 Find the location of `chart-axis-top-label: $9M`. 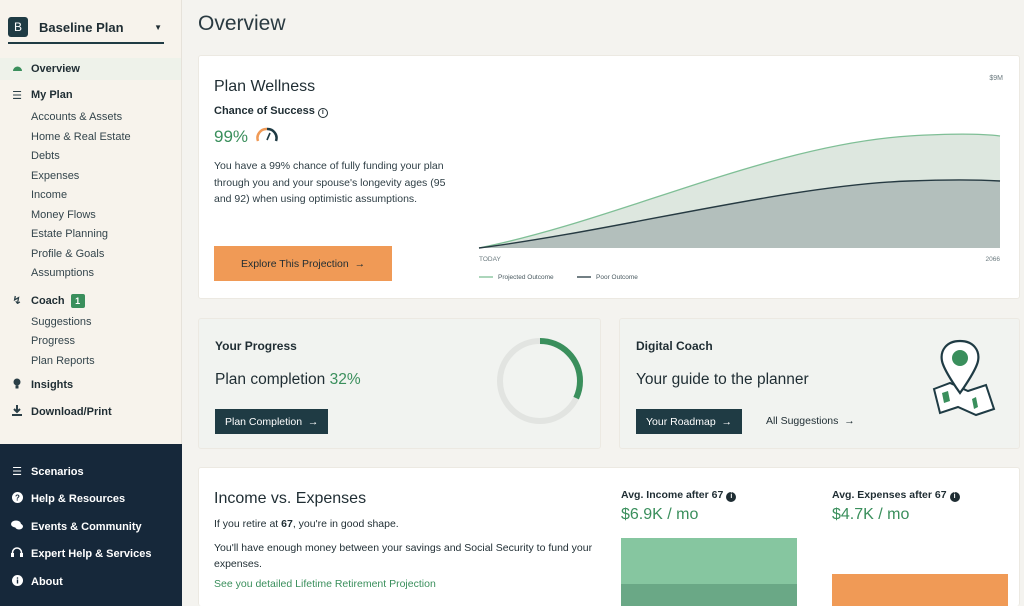

chart-axis-top-label: $9M is located at coordinates (996, 78).